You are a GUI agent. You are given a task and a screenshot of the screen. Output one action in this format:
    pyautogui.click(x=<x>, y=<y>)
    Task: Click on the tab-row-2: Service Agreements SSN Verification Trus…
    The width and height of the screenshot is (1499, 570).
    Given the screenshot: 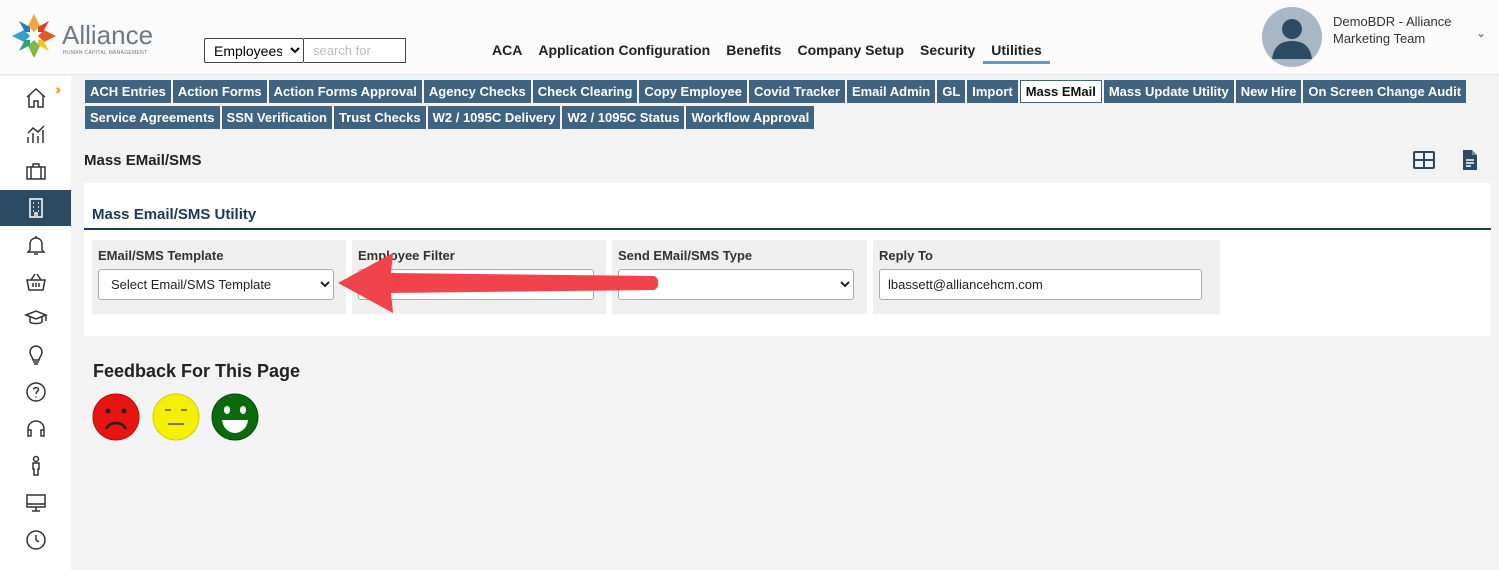 What is the action you would take?
    pyautogui.click(x=785, y=117)
    